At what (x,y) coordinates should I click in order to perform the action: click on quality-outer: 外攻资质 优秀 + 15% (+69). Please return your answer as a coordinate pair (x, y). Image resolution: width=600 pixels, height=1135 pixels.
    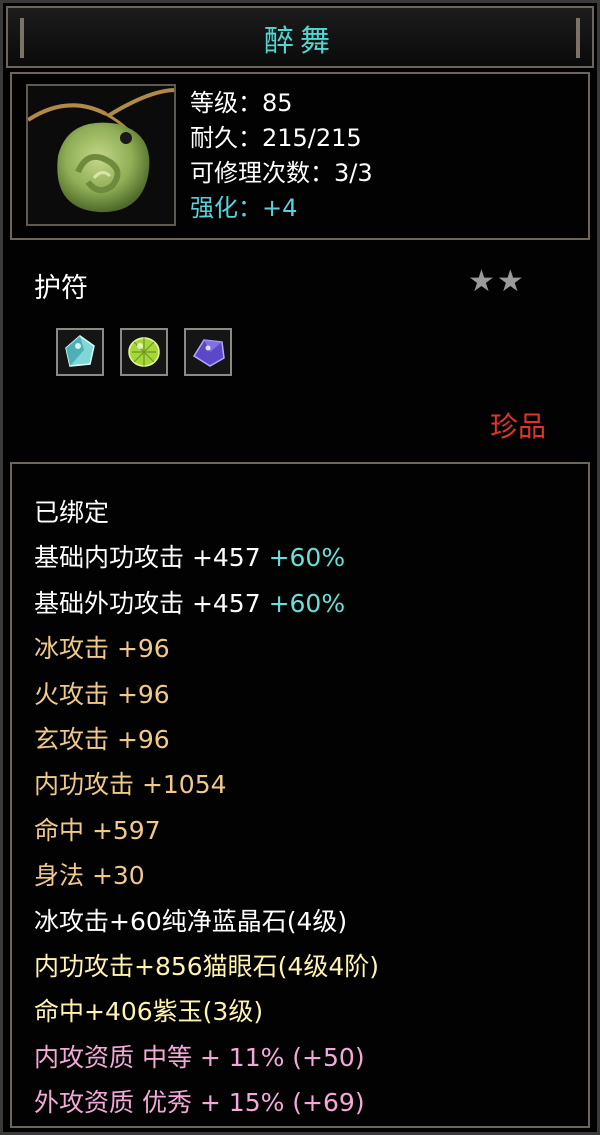
    Looking at the image, I should click on (199, 1103).